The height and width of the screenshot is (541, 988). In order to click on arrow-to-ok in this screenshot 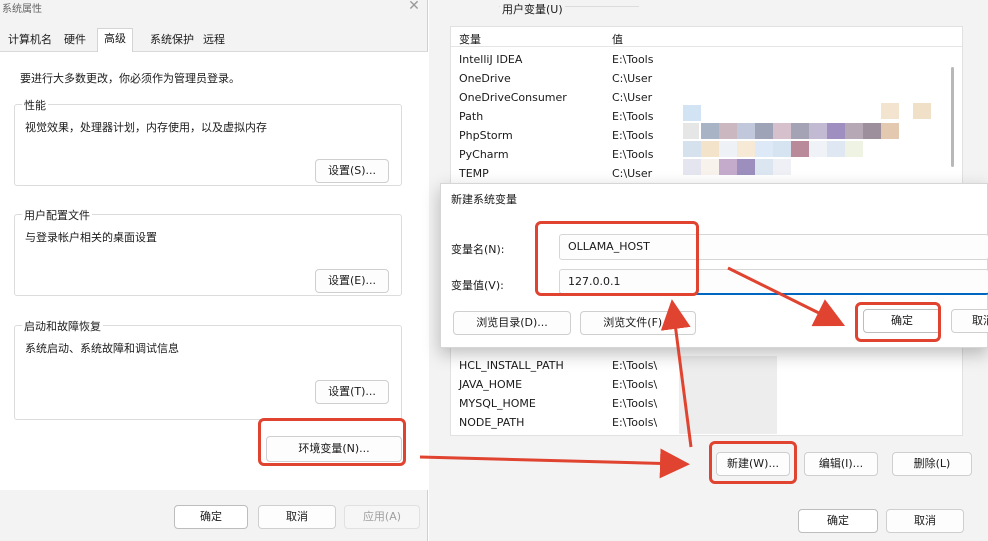, I will do `click(786, 296)`.